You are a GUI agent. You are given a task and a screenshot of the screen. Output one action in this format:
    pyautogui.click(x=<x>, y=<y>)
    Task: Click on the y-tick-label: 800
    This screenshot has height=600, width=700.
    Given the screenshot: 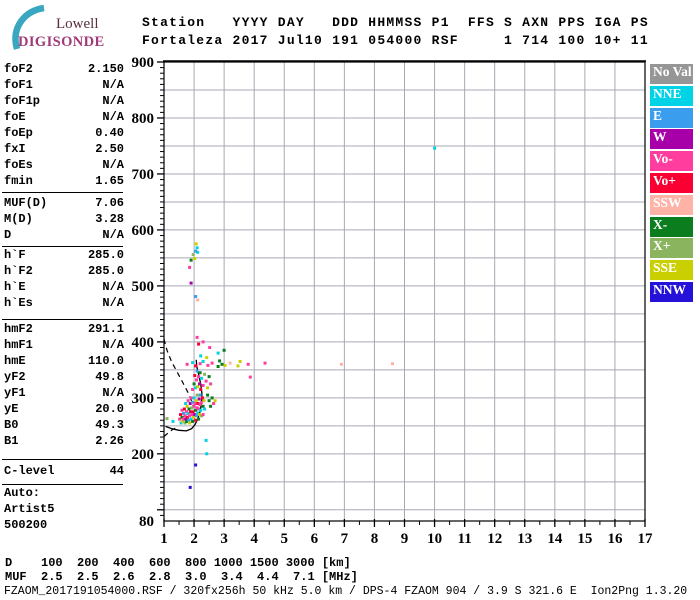 What is the action you would take?
    pyautogui.click(x=143, y=119)
    